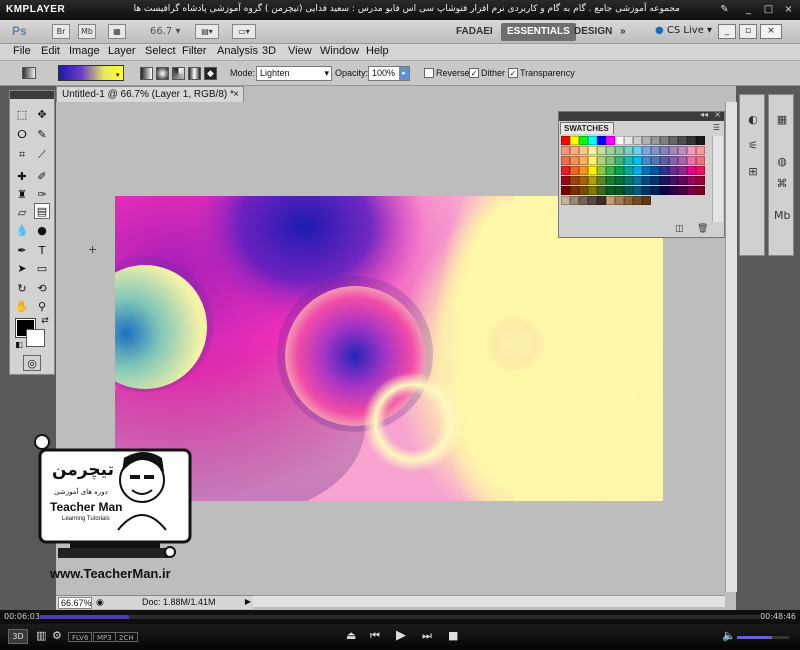 This screenshot has width=800, height=650. I want to click on document-tab: Untitled-1 @ 66.7% (Layer 1, RGB/8) * ×, so click(150, 94).